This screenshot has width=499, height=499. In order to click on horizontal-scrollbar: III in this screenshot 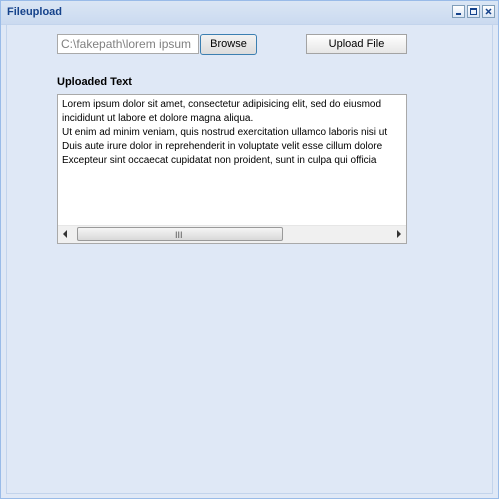, I will do `click(232, 234)`.